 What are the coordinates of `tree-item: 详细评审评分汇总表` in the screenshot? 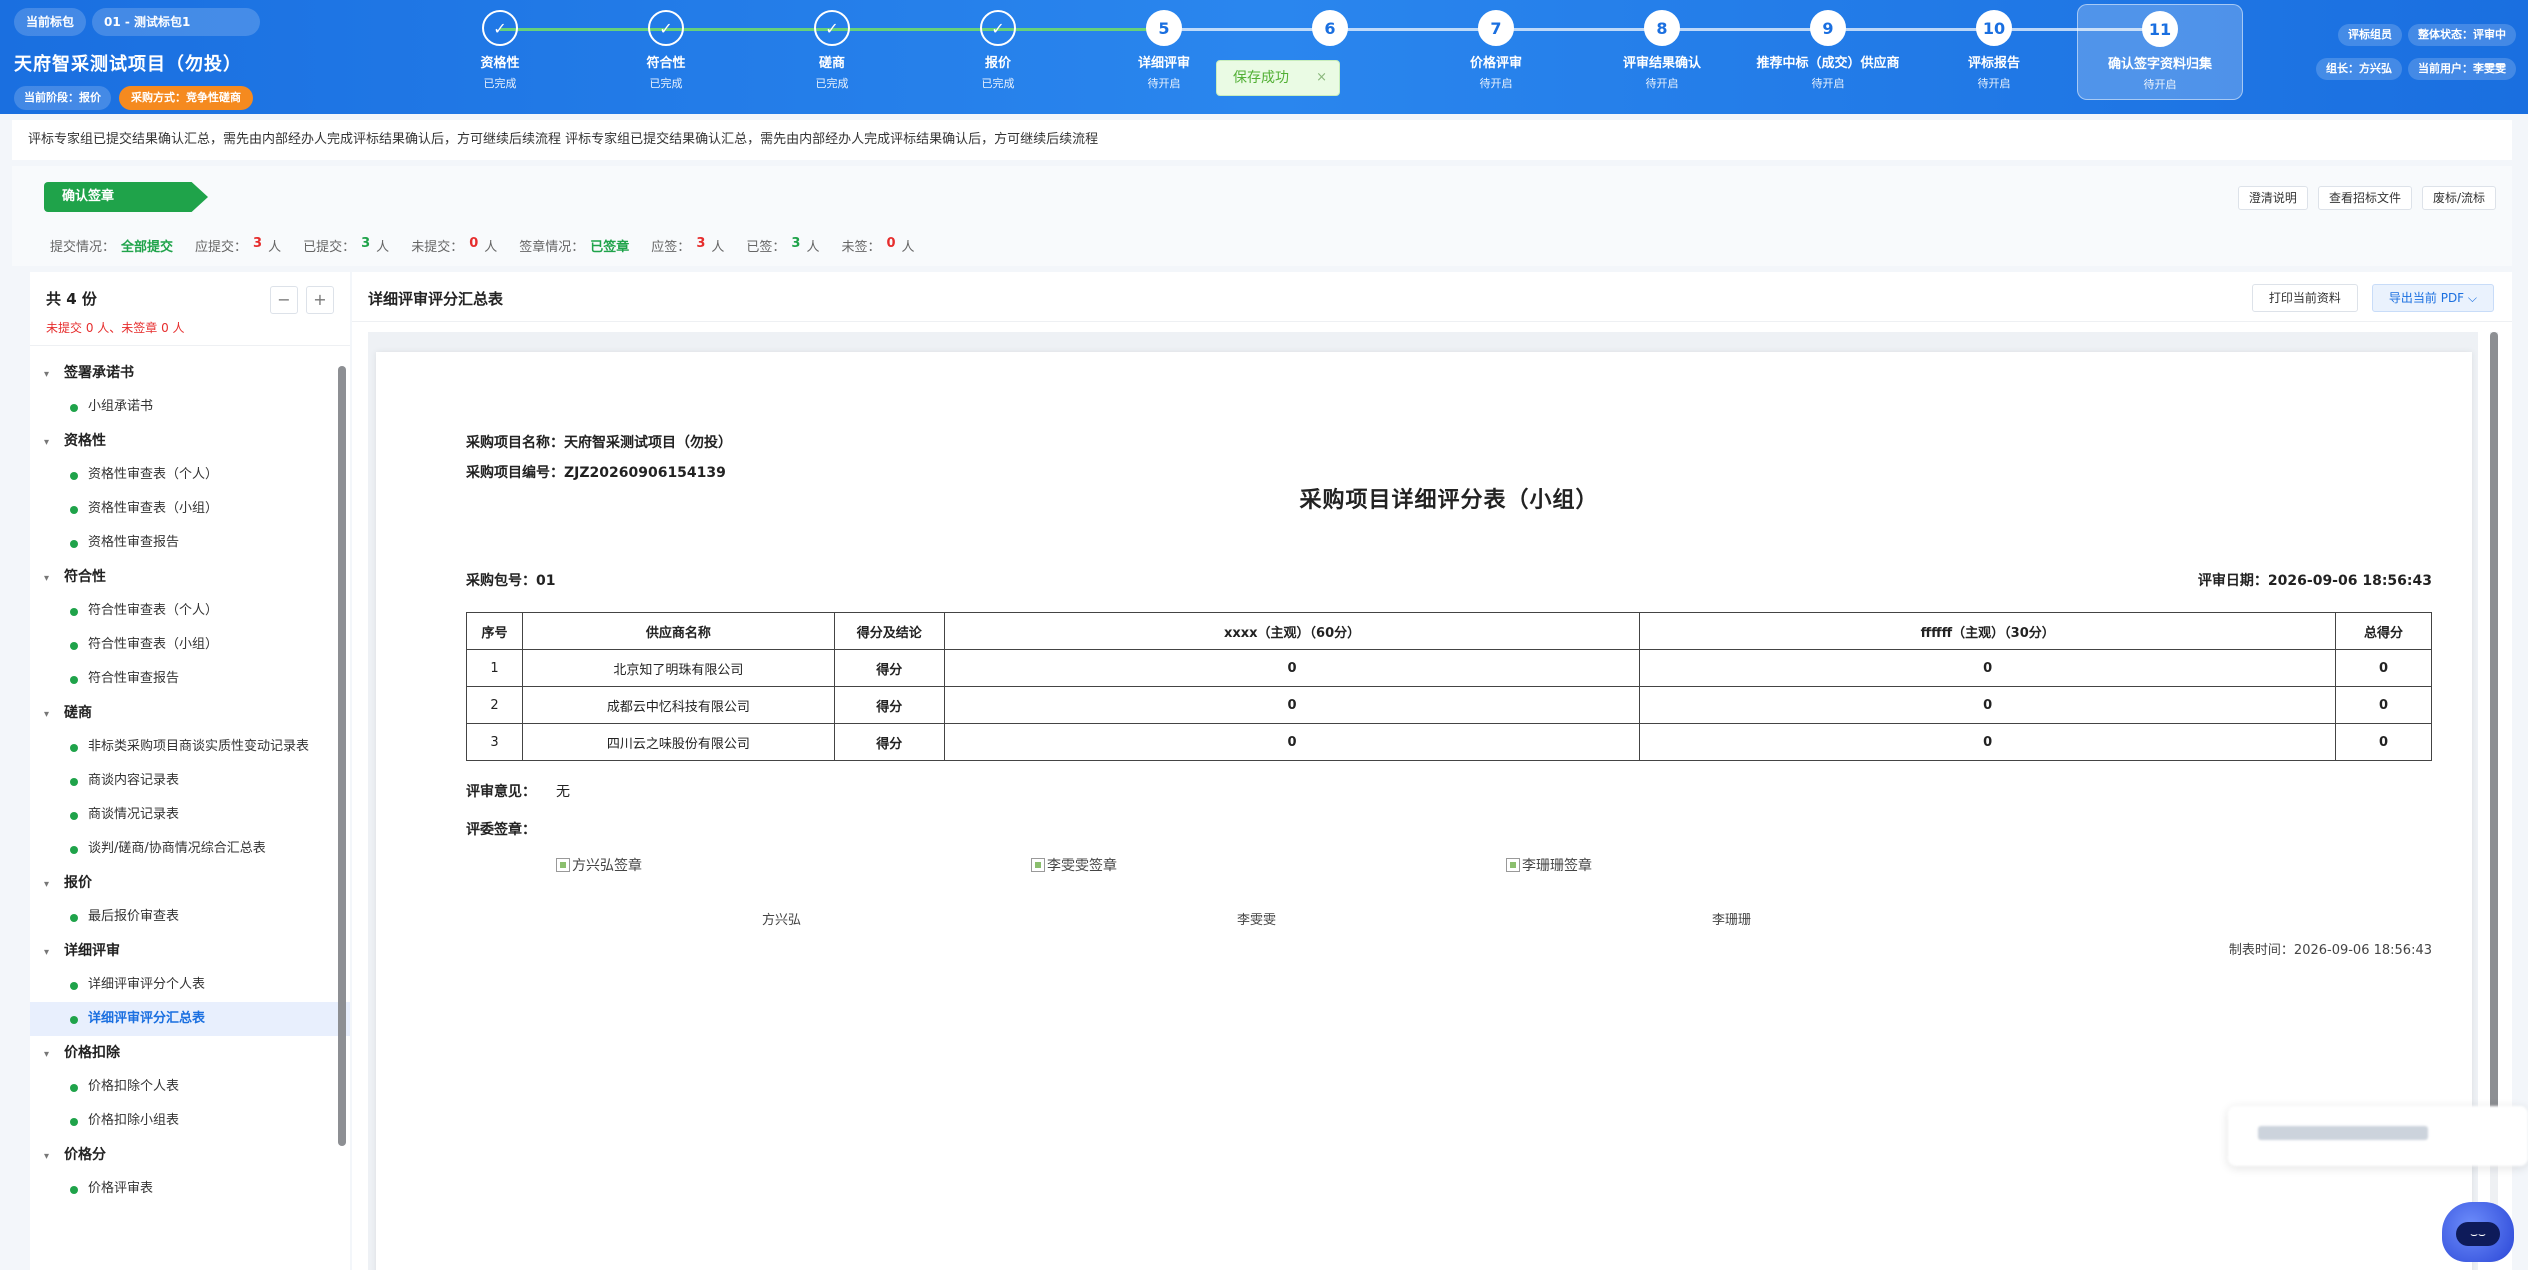 It's located at (190, 1019).